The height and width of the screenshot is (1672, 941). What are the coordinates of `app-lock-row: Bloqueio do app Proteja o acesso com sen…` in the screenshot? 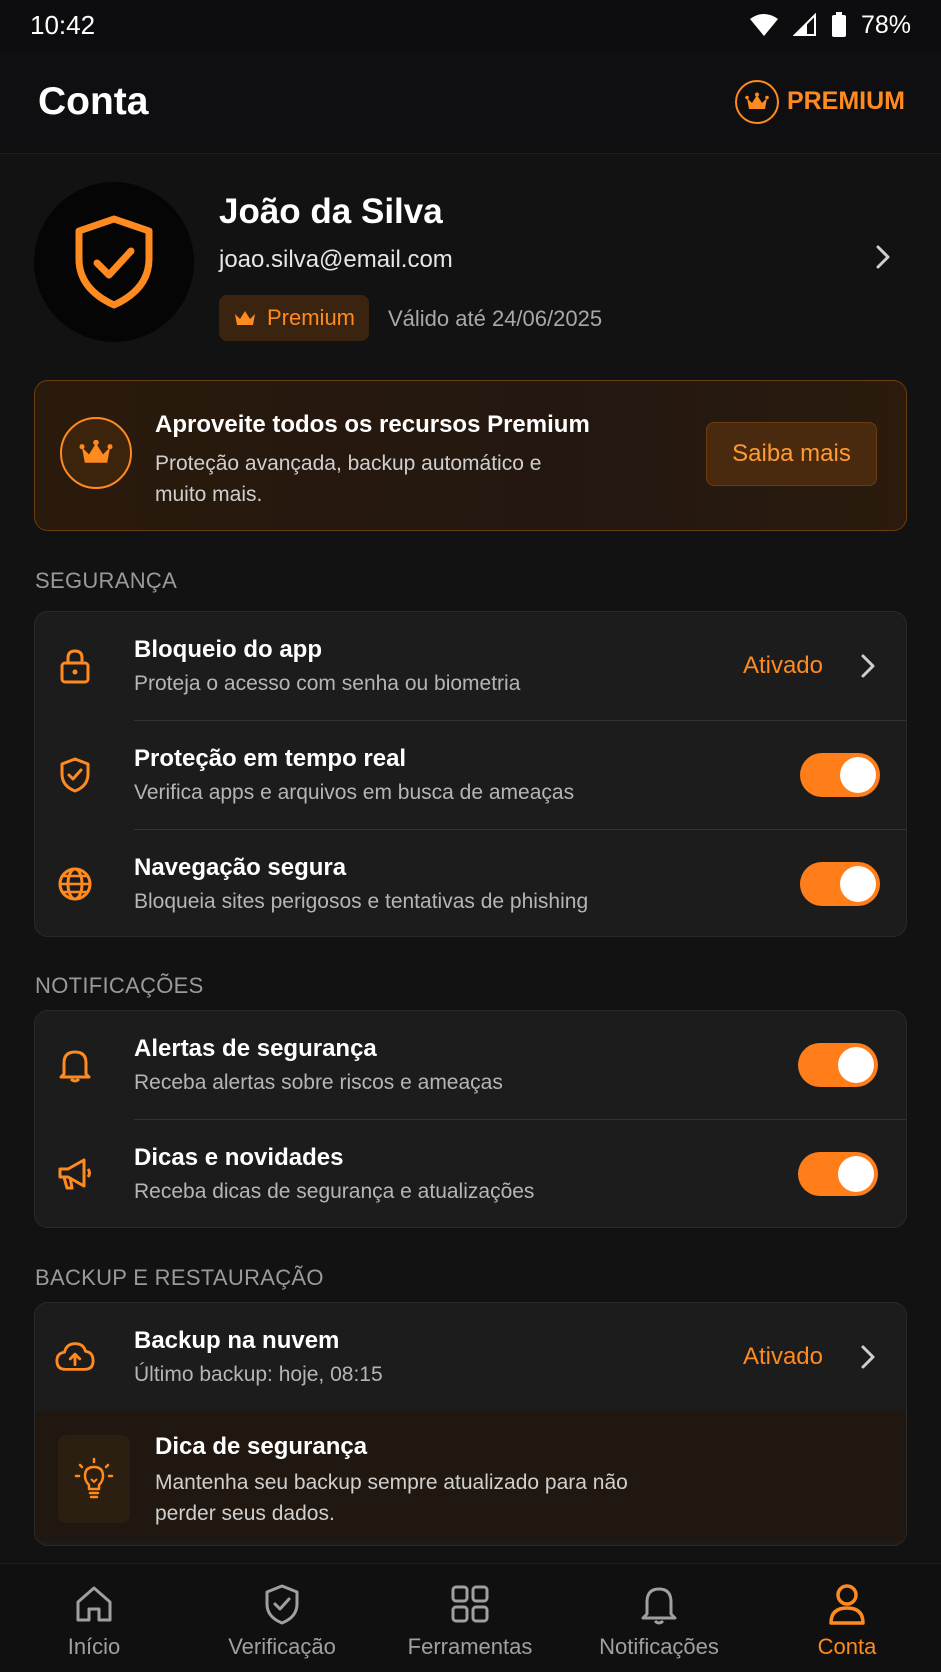 It's located at (470, 666).